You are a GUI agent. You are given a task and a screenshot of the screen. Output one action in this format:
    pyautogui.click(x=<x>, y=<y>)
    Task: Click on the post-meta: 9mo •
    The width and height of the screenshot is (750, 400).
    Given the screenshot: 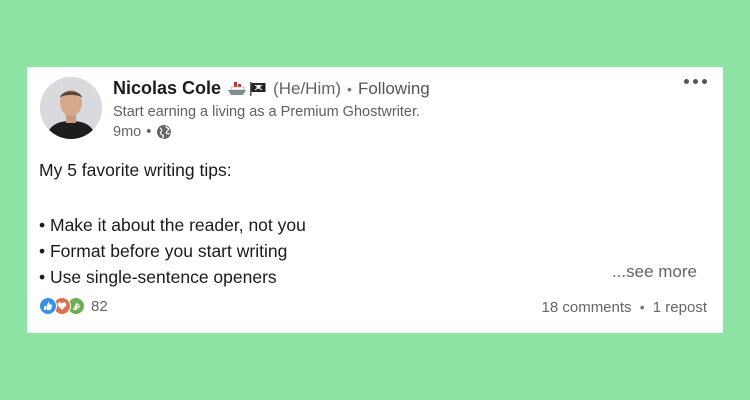 What is the action you would take?
    pyautogui.click(x=142, y=132)
    